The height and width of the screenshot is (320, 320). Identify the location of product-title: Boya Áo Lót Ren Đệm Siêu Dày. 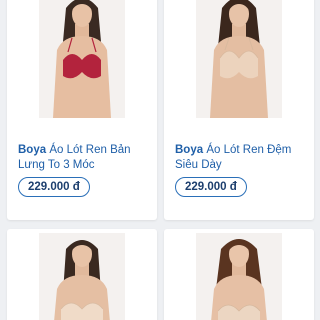
(242, 158).